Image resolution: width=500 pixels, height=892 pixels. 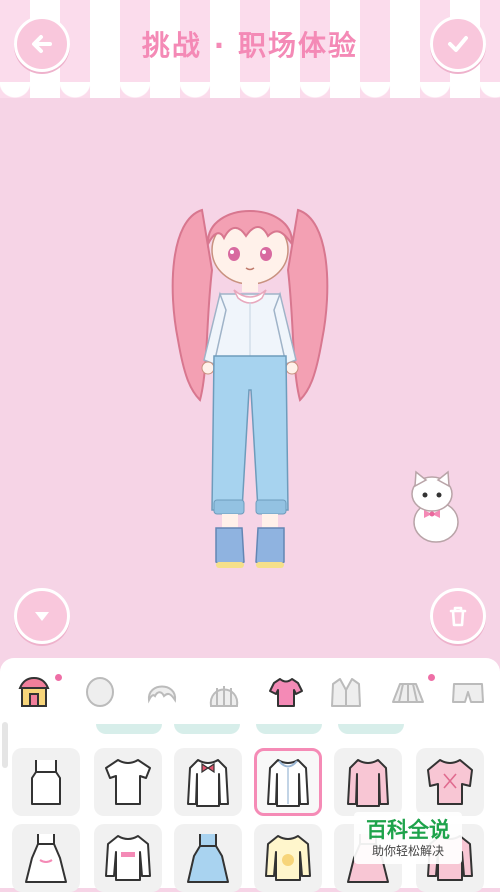 I want to click on skirt-icon, so click(x=408, y=693).